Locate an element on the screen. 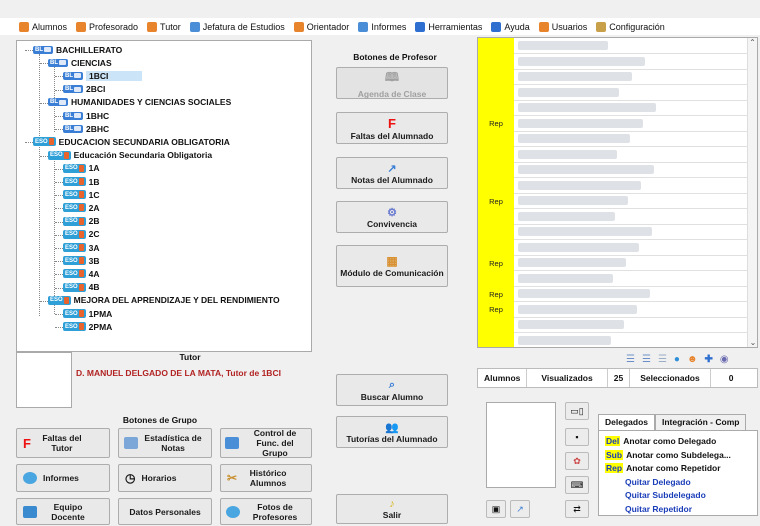 Image resolution: width=760 pixels, height=526 pixels. view-toggle-button: ▭▯ is located at coordinates (577, 411).